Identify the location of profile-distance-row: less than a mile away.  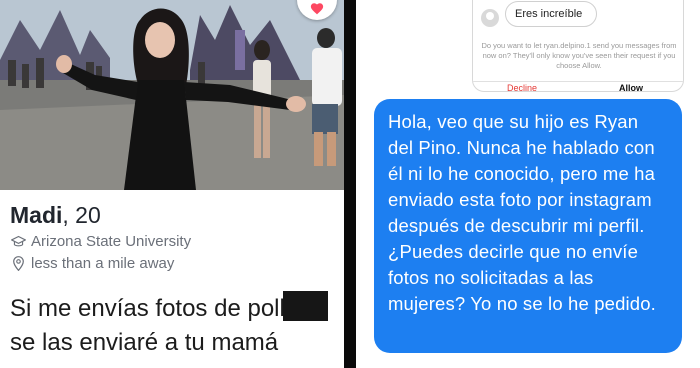
(175, 263).